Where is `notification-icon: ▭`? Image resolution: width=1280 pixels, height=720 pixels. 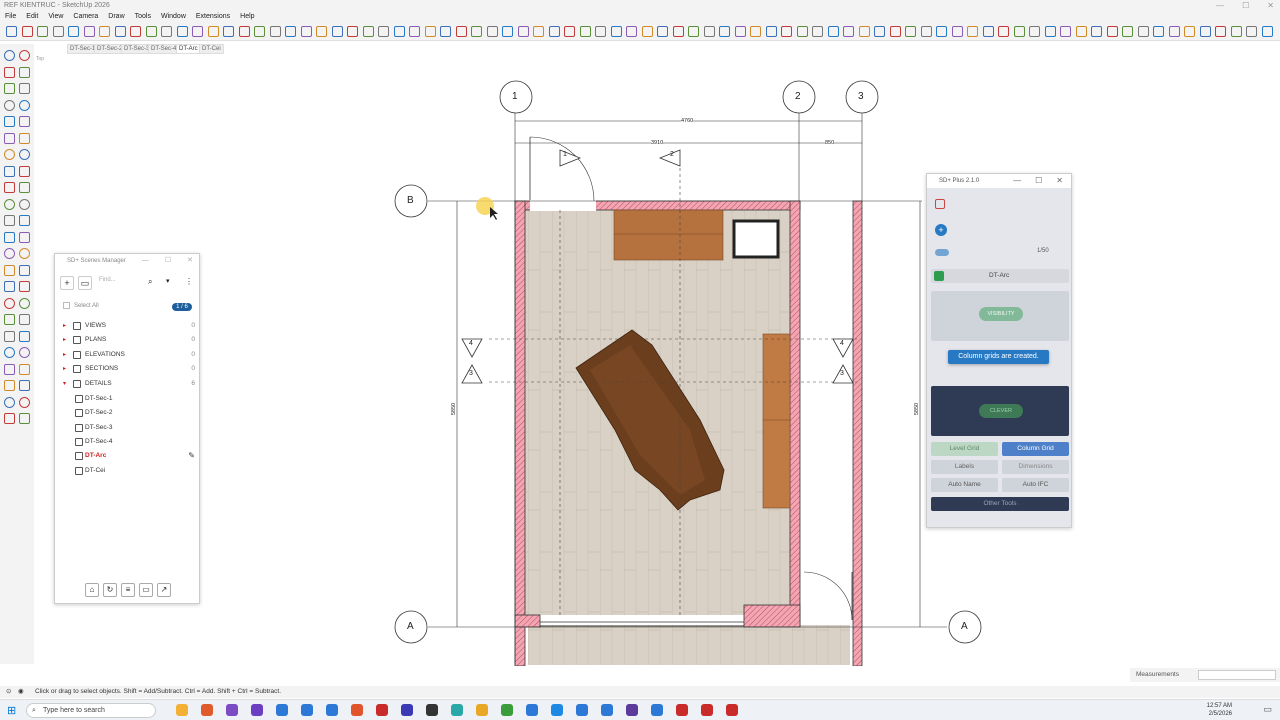
notification-icon: ▭ is located at coordinates (1267, 709).